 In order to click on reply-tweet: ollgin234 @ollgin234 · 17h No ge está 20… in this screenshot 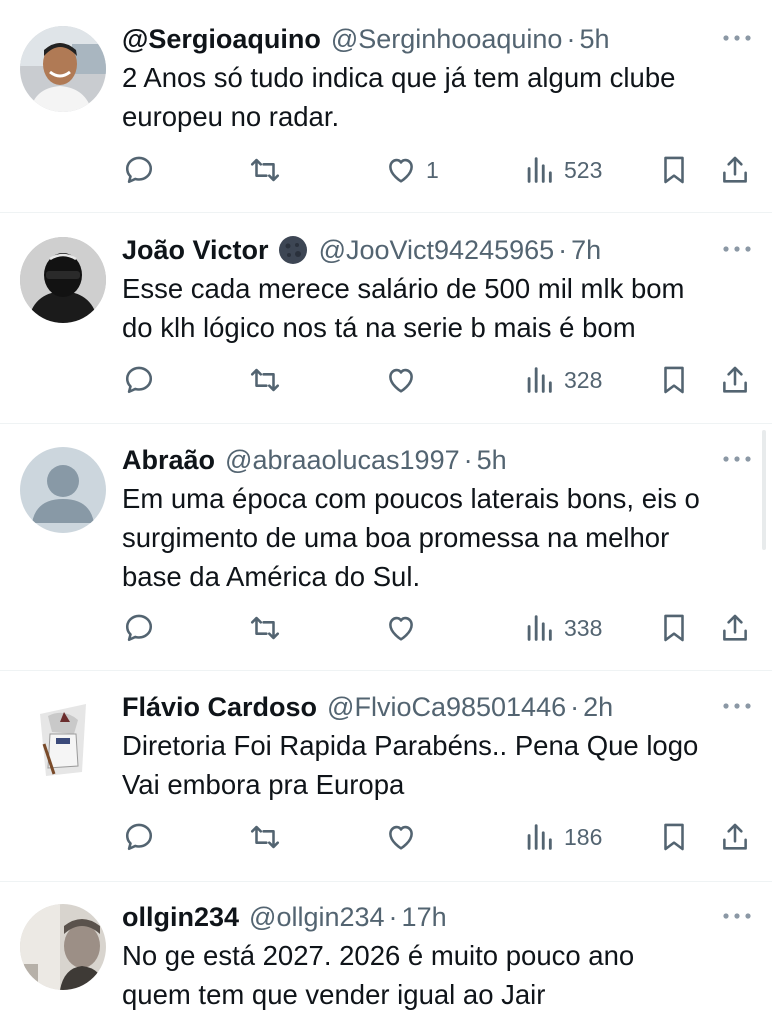, I will do `click(386, 953)`.